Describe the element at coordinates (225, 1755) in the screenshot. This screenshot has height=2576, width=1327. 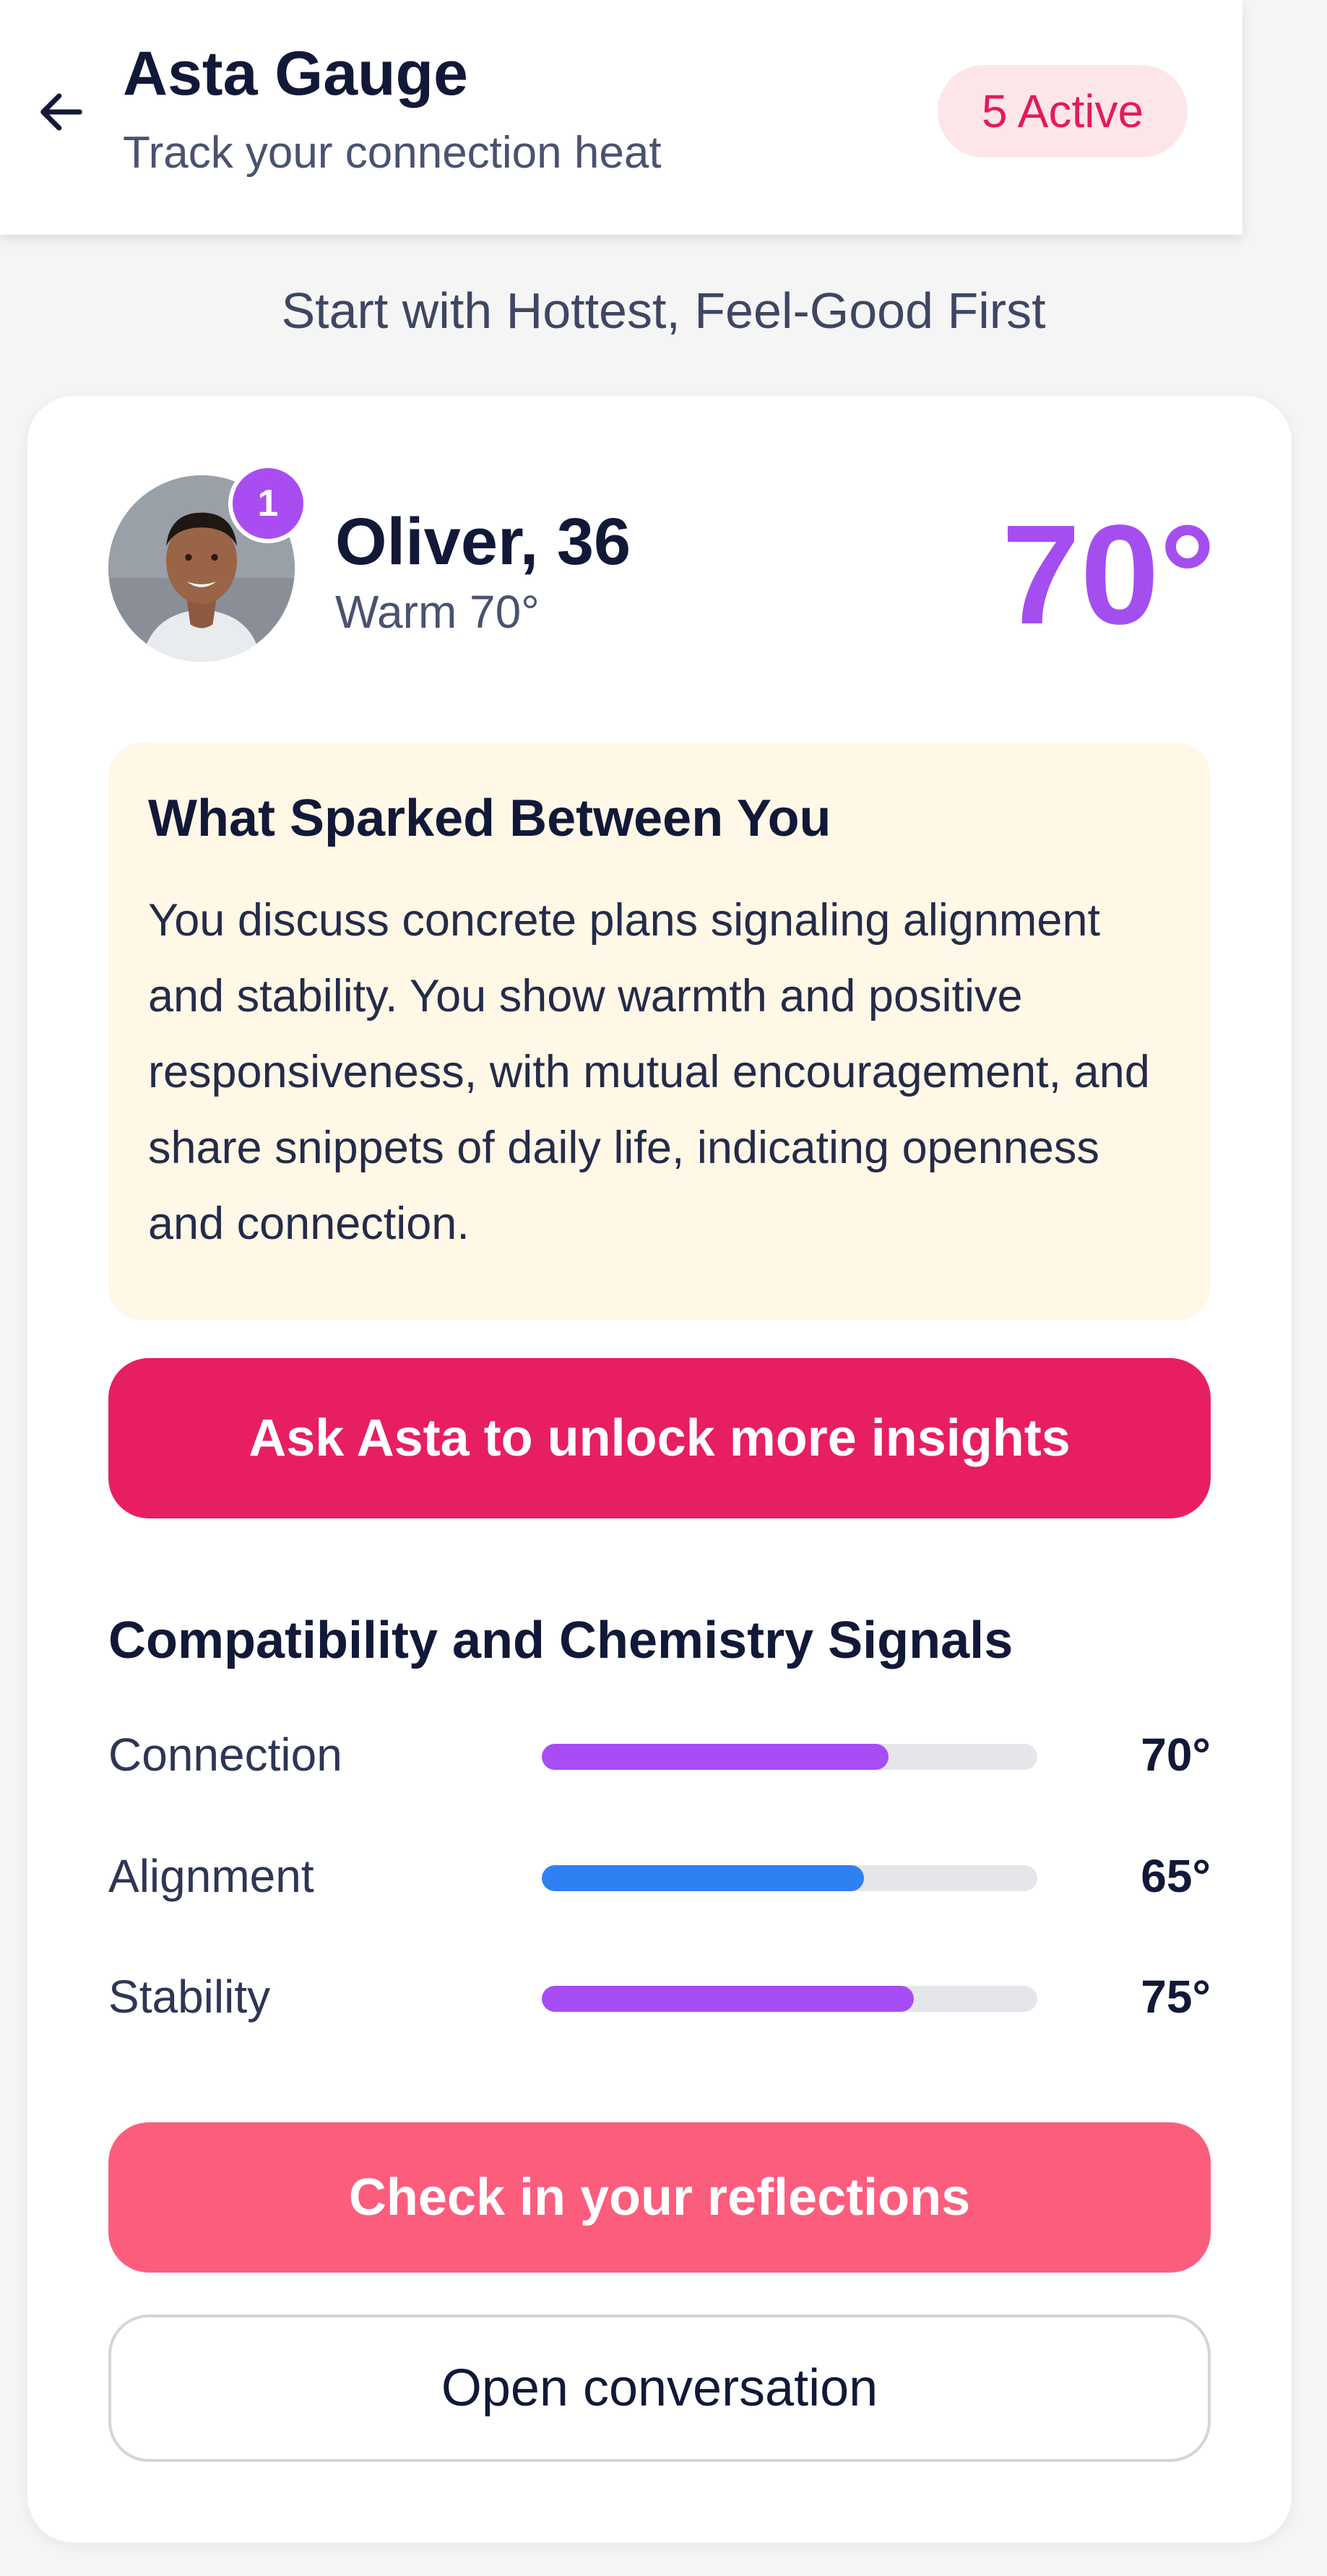
I see `signal-label: Connection` at that location.